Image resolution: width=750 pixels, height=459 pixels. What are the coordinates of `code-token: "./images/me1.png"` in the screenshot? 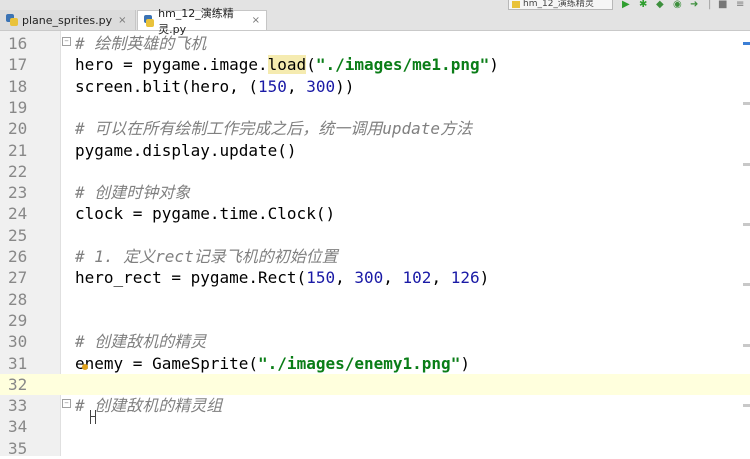 It's located at (402, 65).